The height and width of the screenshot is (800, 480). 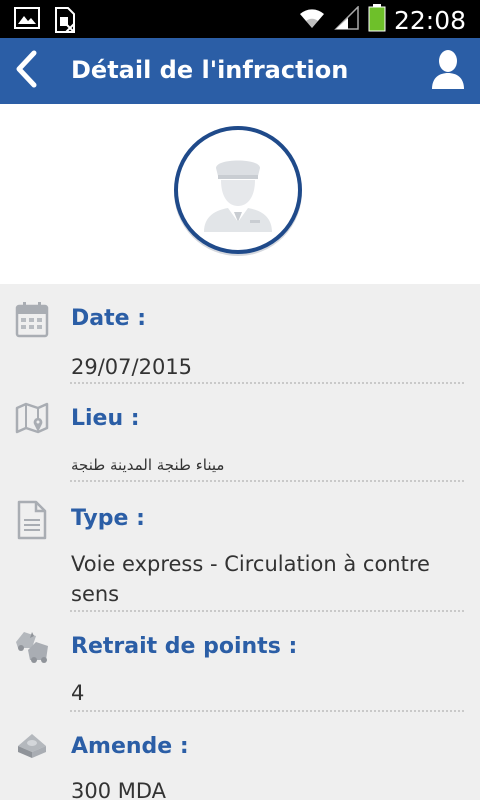 What do you see at coordinates (210, 70) in the screenshot?
I see `page-title: Détail de l'infraction` at bounding box center [210, 70].